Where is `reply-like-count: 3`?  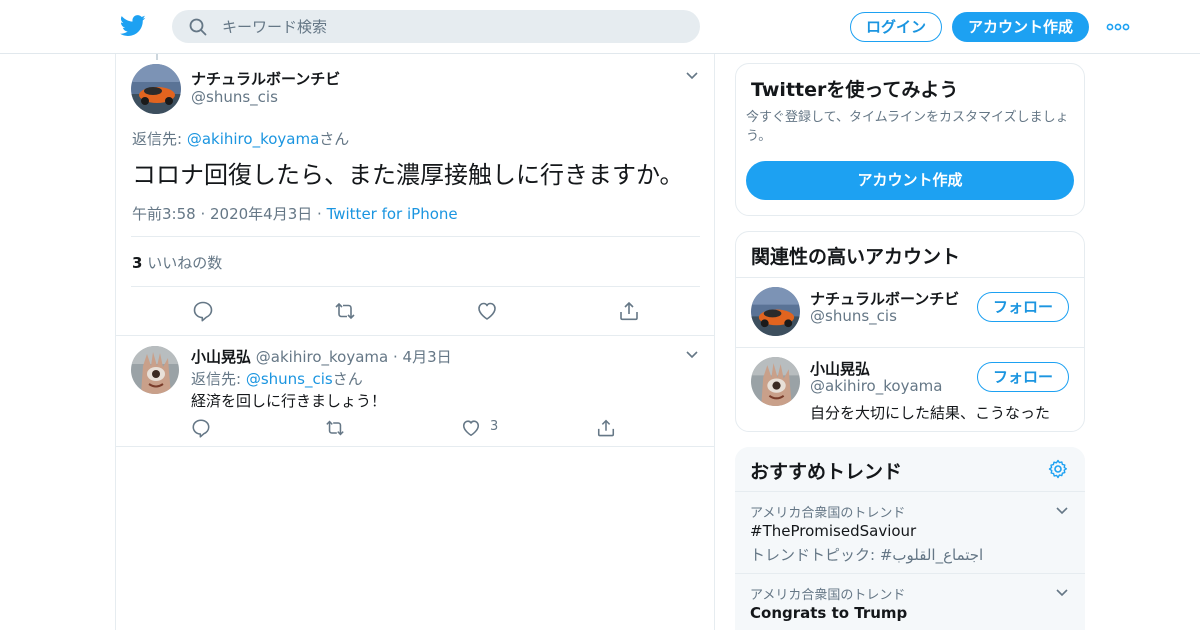 reply-like-count: 3 is located at coordinates (494, 426).